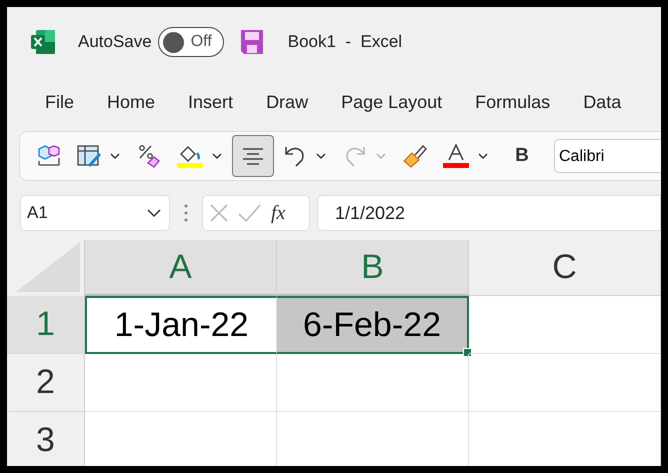 The width and height of the screenshot is (668, 473). What do you see at coordinates (287, 104) in the screenshot?
I see `ribbon-tab: Draw` at bounding box center [287, 104].